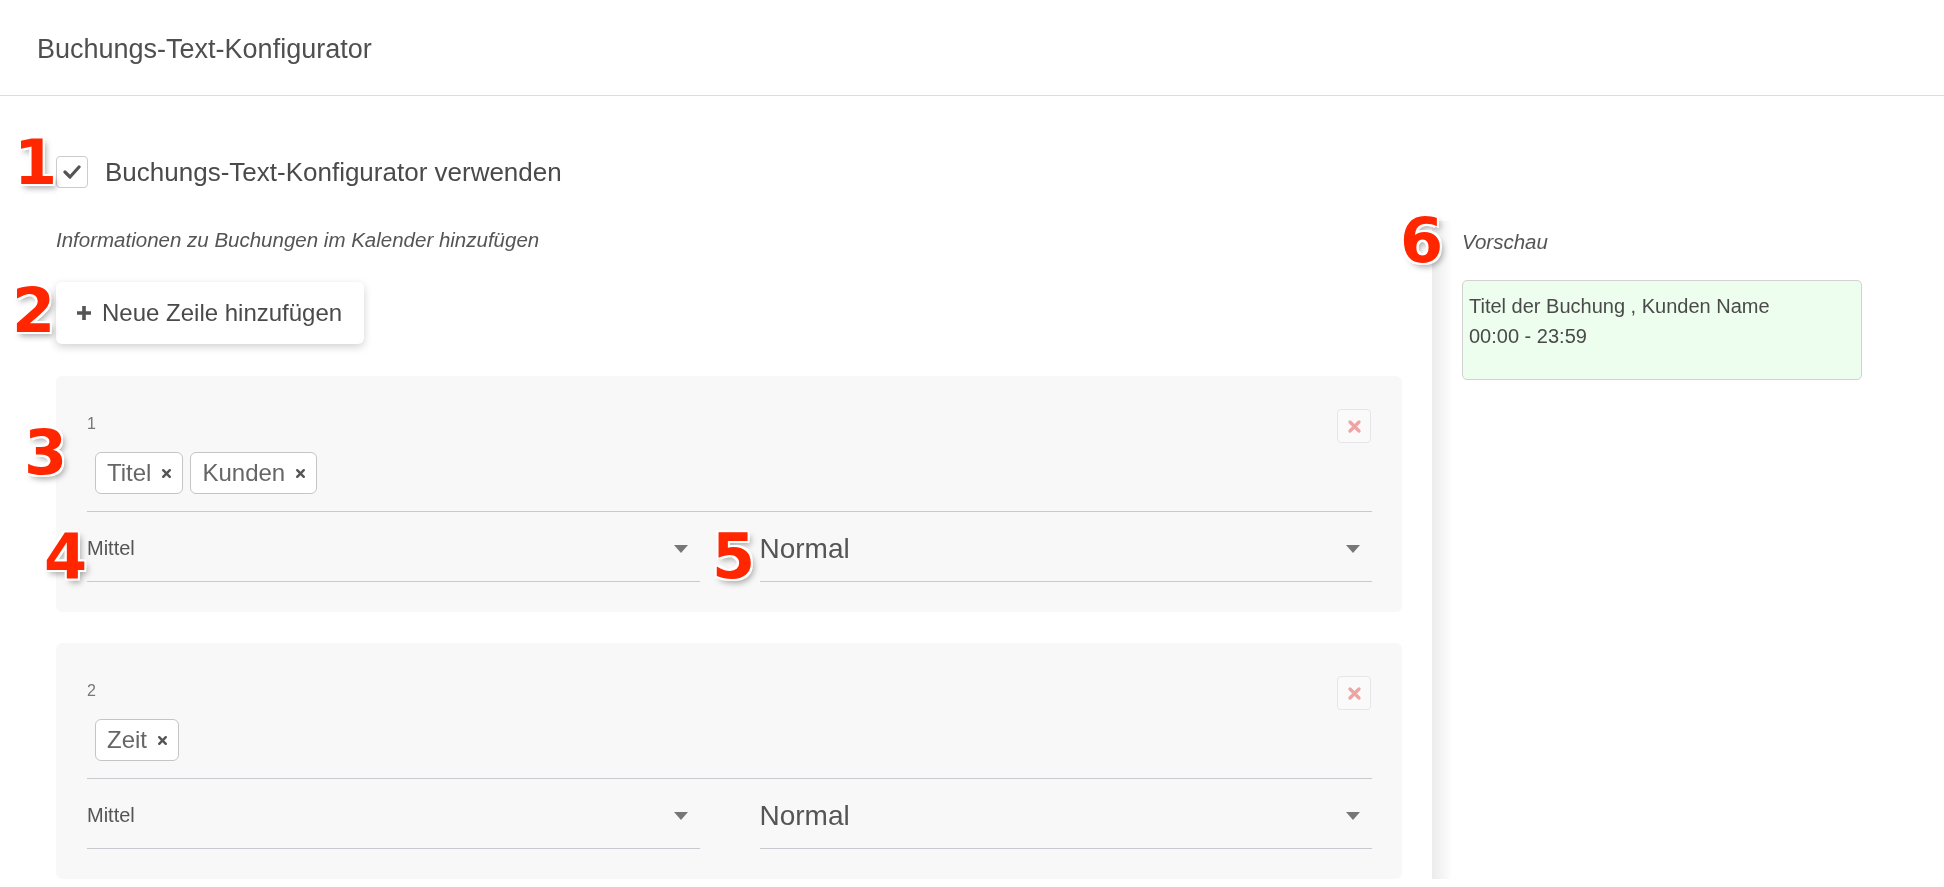 The width and height of the screenshot is (1944, 887). I want to click on annotation-number: 4, so click(66, 557).